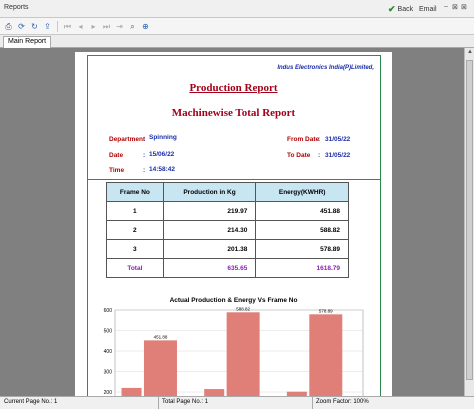 The height and width of the screenshot is (409, 474). What do you see at coordinates (135, 230) in the screenshot?
I see `frame-cell: 2` at bounding box center [135, 230].